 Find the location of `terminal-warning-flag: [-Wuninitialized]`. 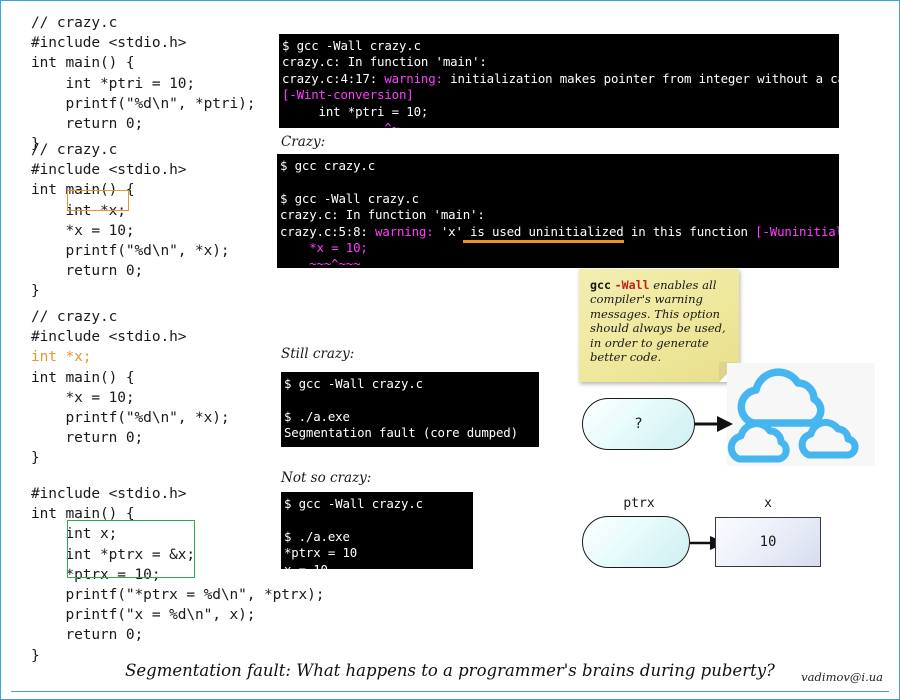

terminal-warning-flag: [-Wuninitialized] is located at coordinates (797, 231).